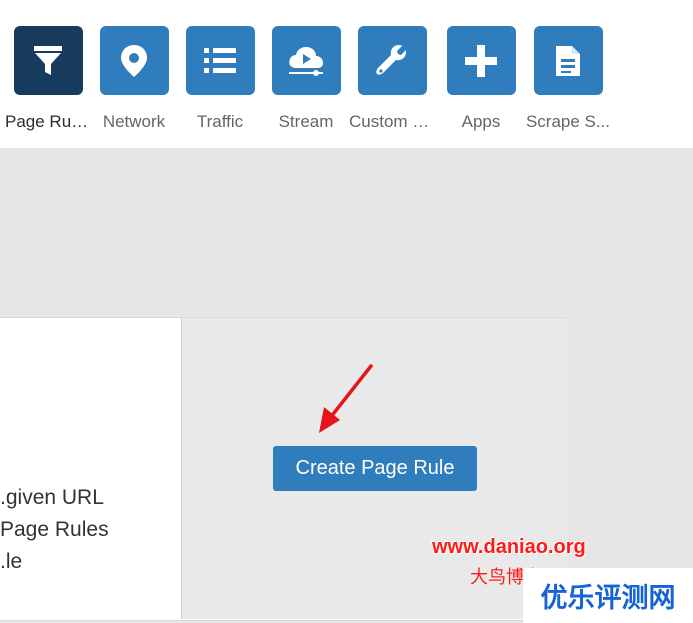 The image size is (693, 623). What do you see at coordinates (54, 529) in the screenshot?
I see `card-description-line-2: Page Rules` at bounding box center [54, 529].